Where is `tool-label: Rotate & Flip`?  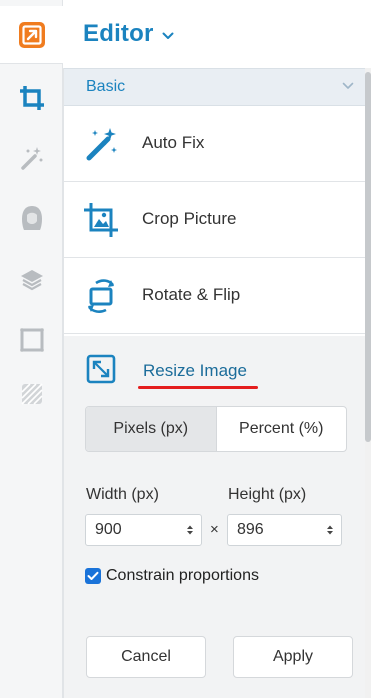 tool-label: Rotate & Flip is located at coordinates (191, 294).